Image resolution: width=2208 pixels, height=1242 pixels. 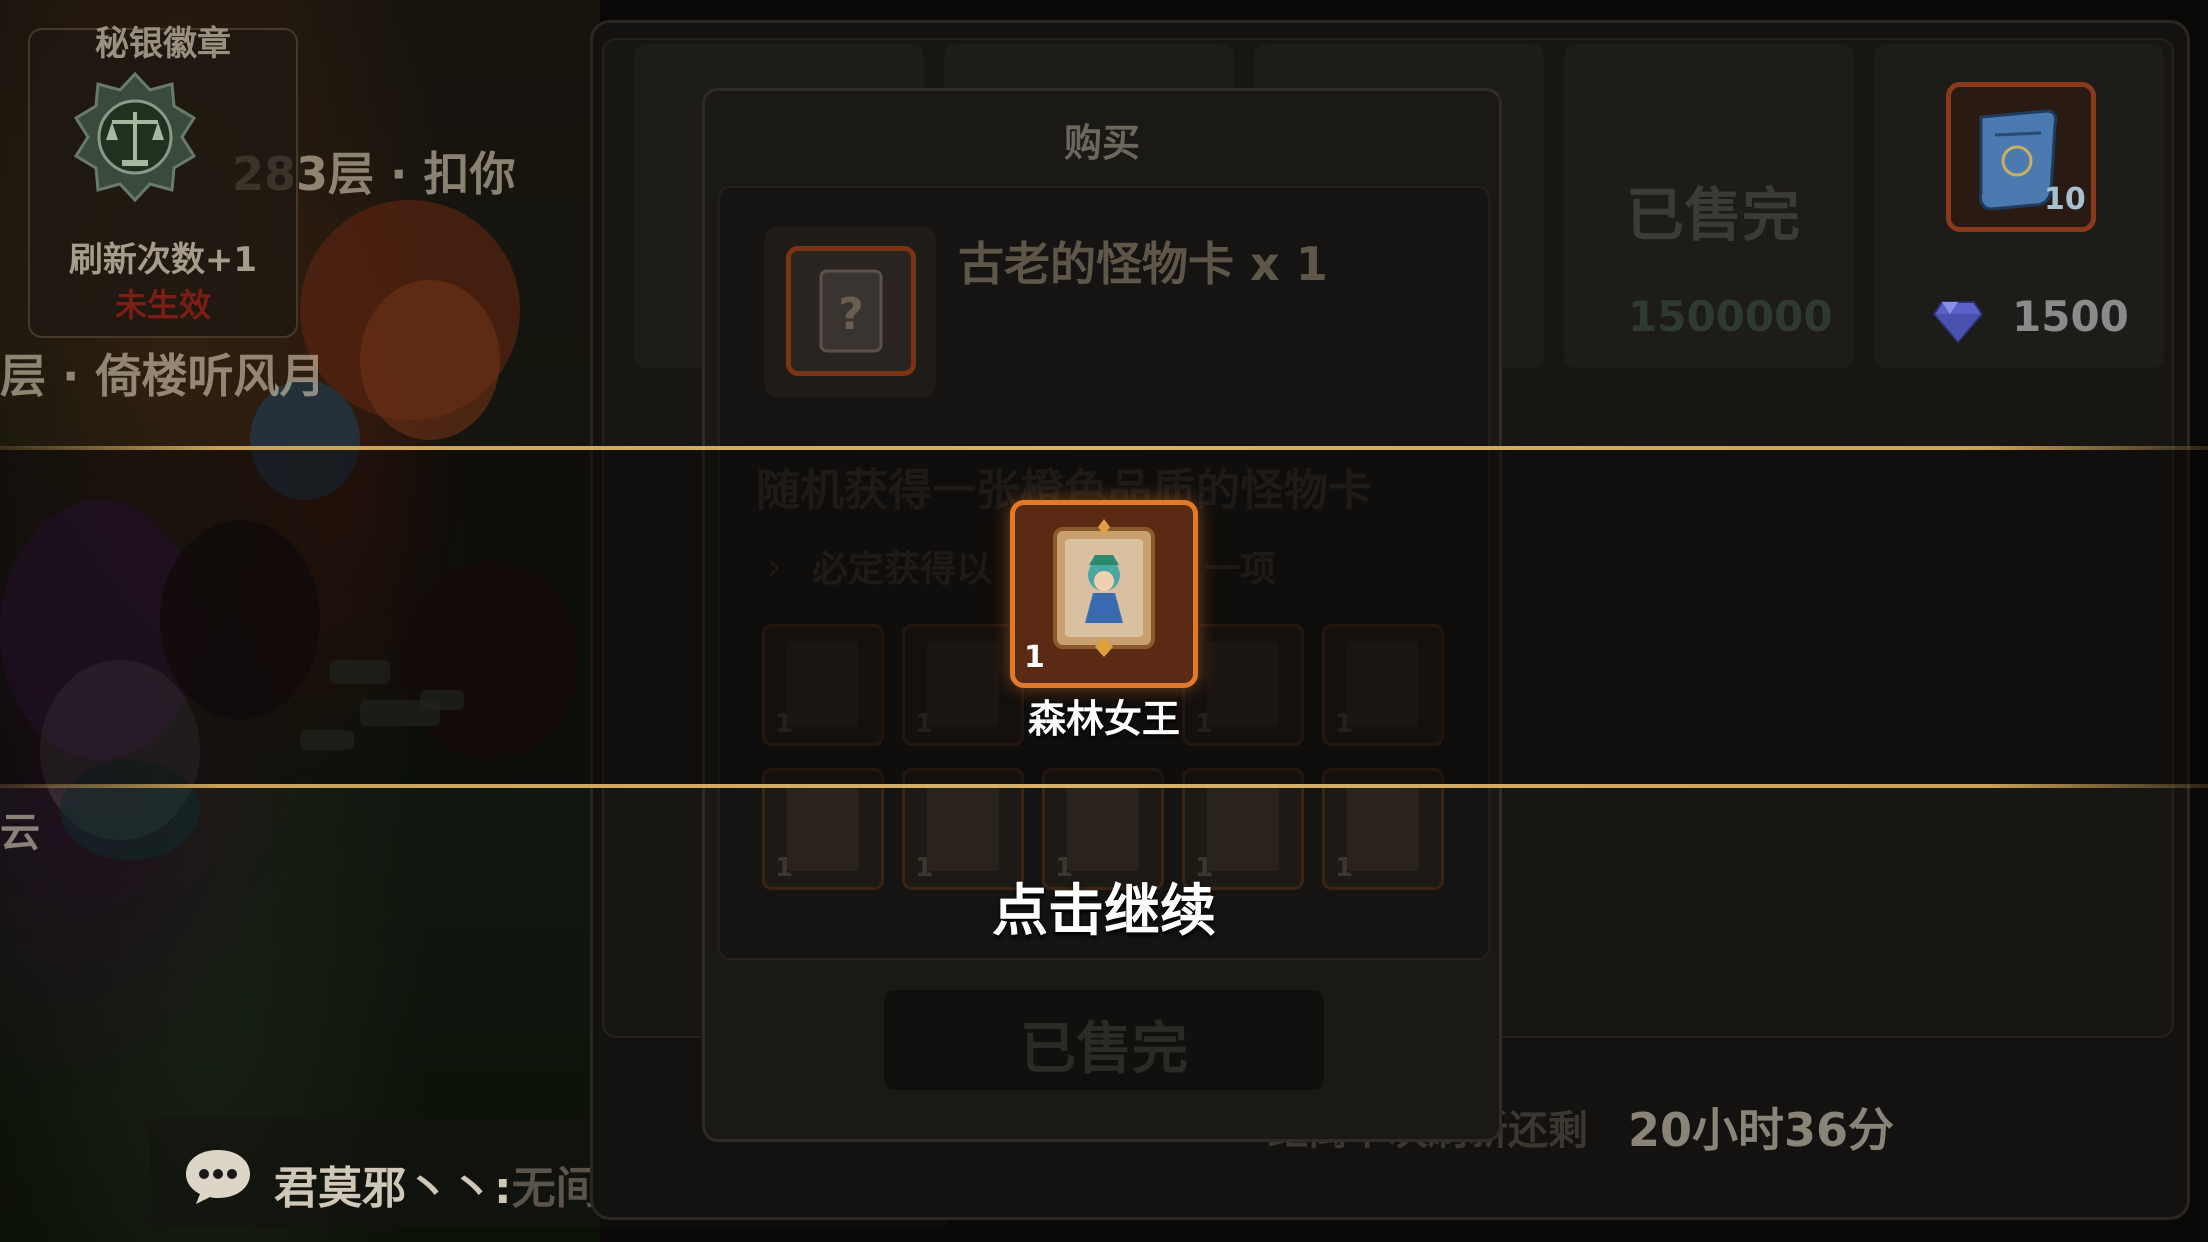 I want to click on mystery-card-icon: ?, so click(x=851, y=311).